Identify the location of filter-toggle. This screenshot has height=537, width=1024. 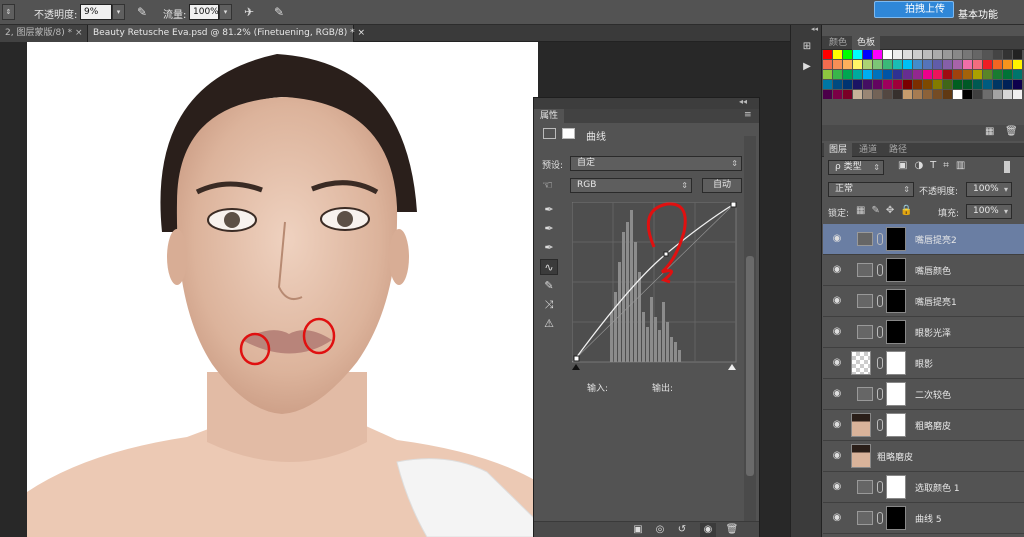
(1007, 167).